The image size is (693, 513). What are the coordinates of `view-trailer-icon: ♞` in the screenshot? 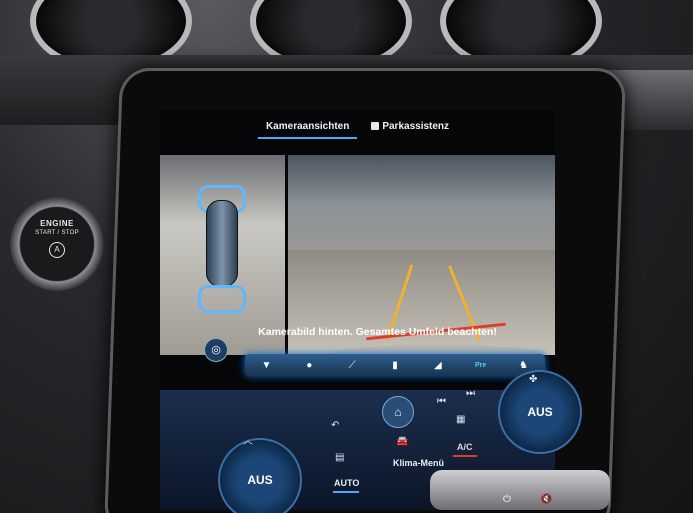 It's located at (523, 365).